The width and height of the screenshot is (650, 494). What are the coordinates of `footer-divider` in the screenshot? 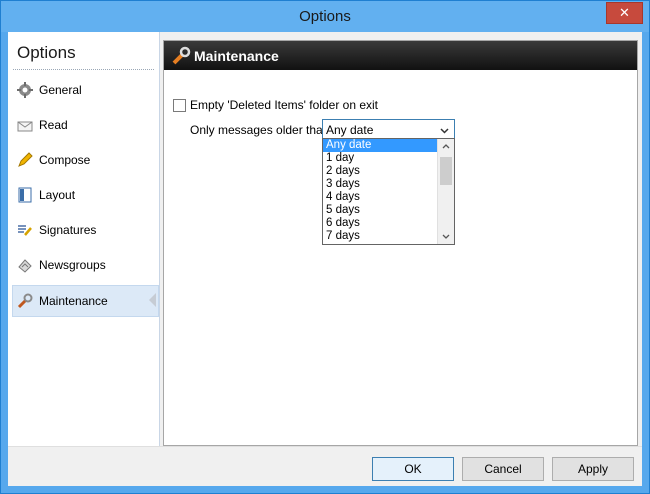 It's located at (325, 446).